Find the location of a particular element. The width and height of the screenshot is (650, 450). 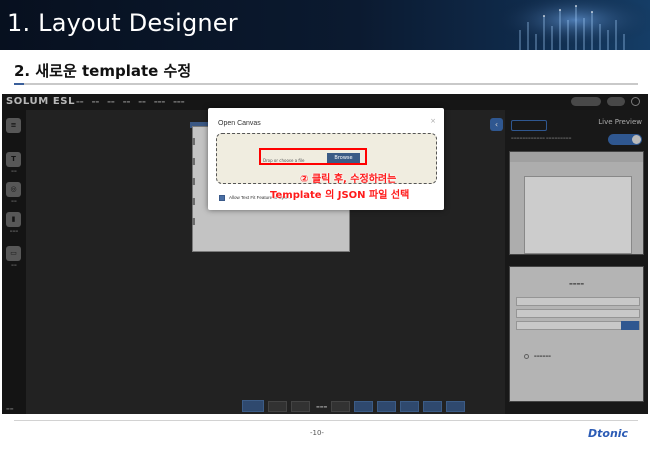

page-title: 1. Layout Designer is located at coordinates (122, 23).